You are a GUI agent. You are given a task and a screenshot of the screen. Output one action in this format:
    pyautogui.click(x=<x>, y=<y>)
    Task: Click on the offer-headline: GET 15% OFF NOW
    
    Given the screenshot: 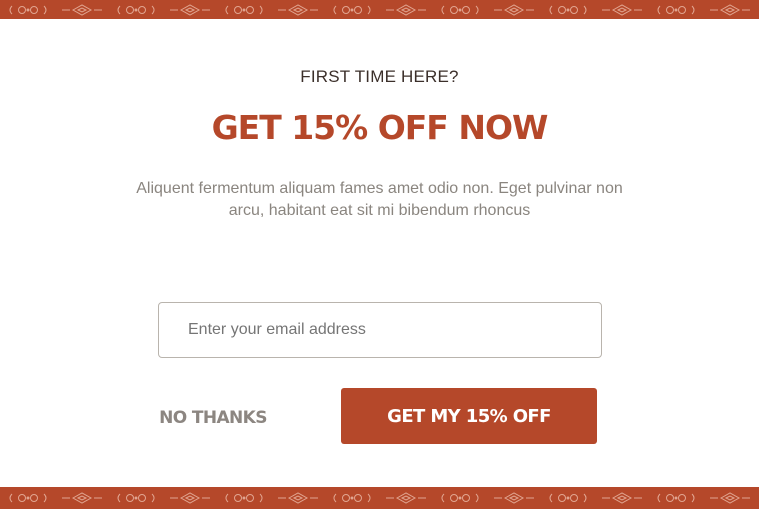 What is the action you would take?
    pyautogui.click(x=380, y=127)
    